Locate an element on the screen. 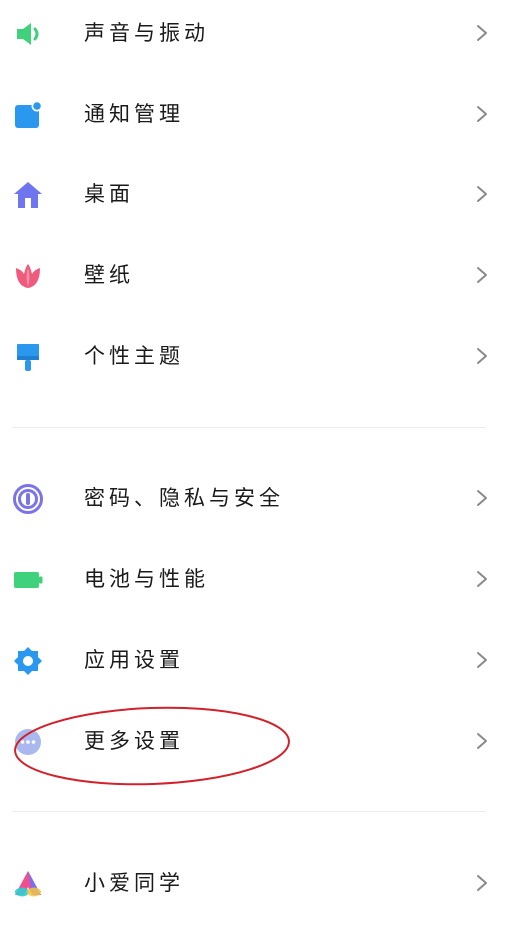 The height and width of the screenshot is (926, 516). settings-item-themes: 个性主题 is located at coordinates (258, 356).